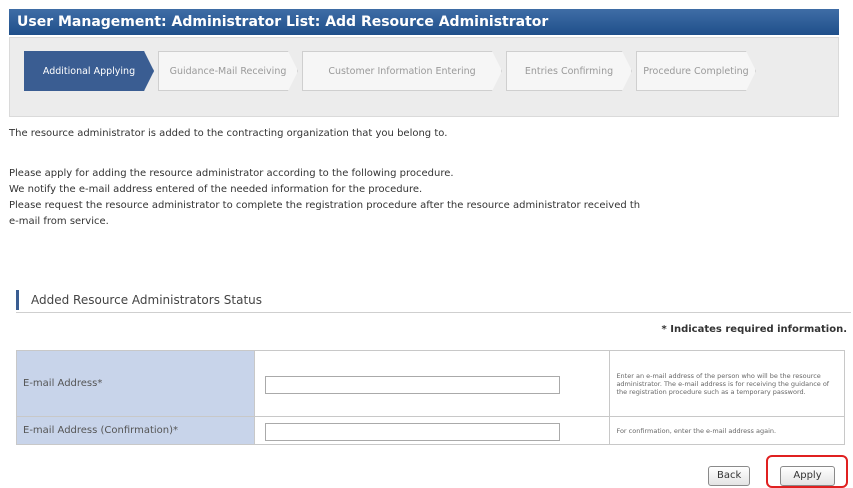 This screenshot has height=488, width=853. Describe the element at coordinates (412, 385) in the screenshot. I see `email-field` at that location.